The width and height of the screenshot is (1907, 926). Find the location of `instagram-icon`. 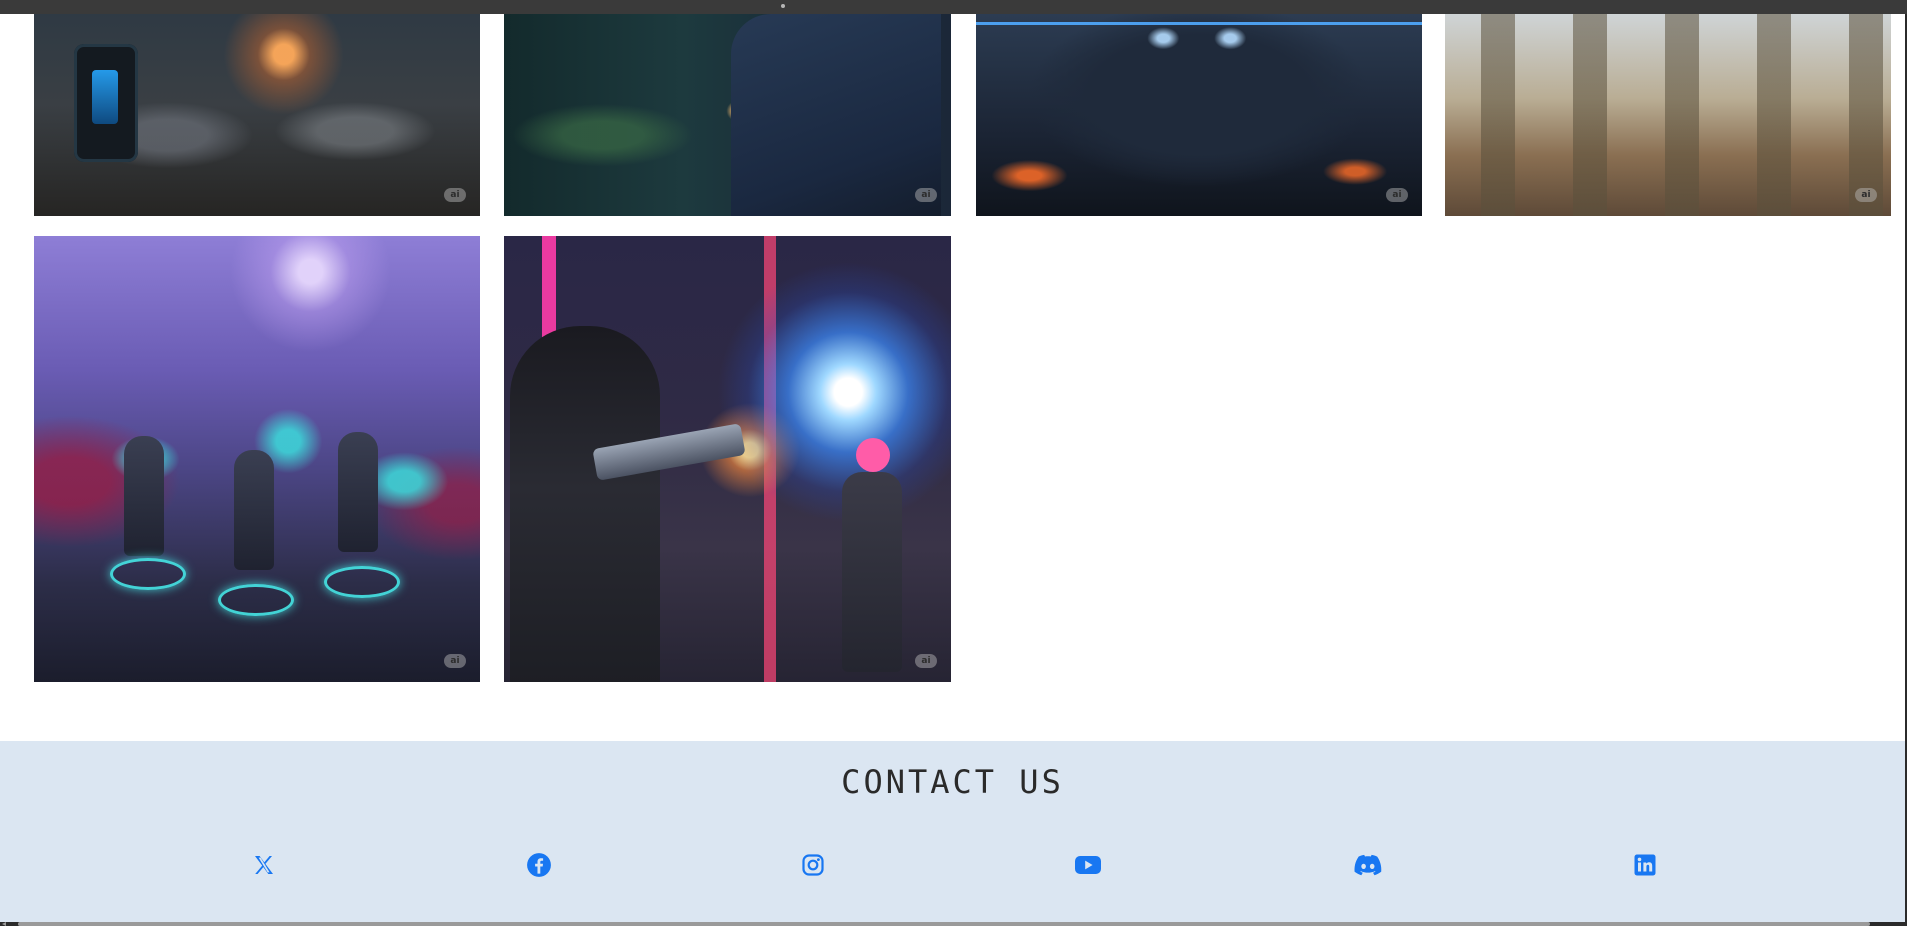

instagram-icon is located at coordinates (813, 865).